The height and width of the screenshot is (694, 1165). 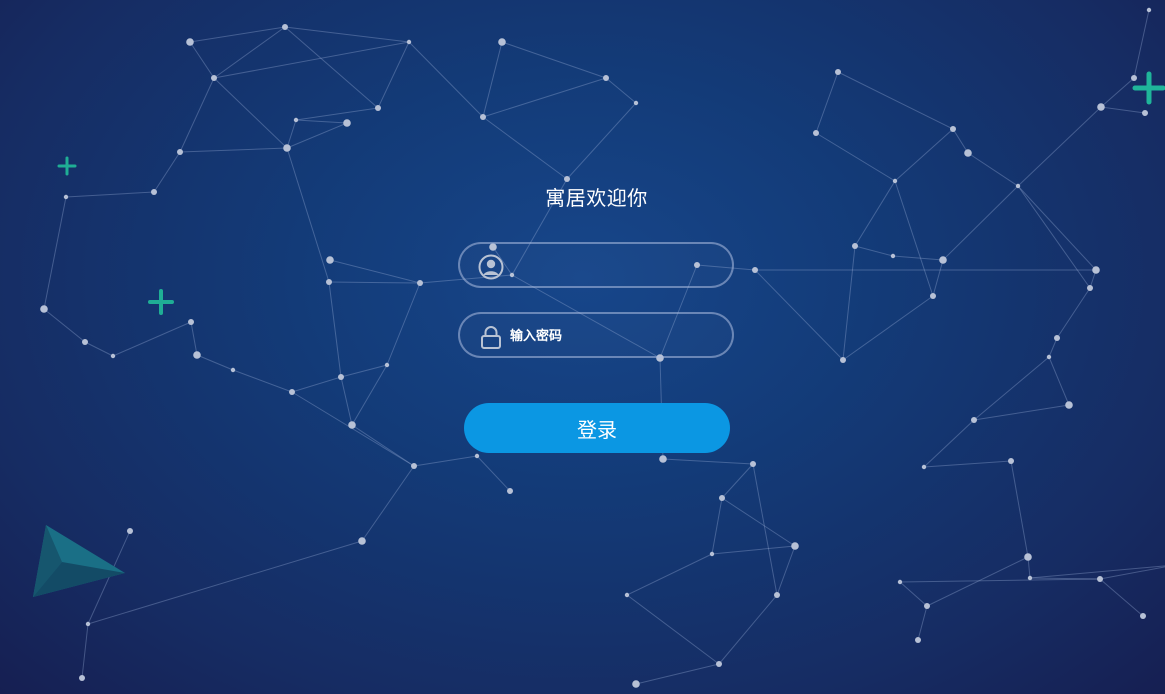 I want to click on welcome-title: 寓居欢迎你, so click(x=596, y=198).